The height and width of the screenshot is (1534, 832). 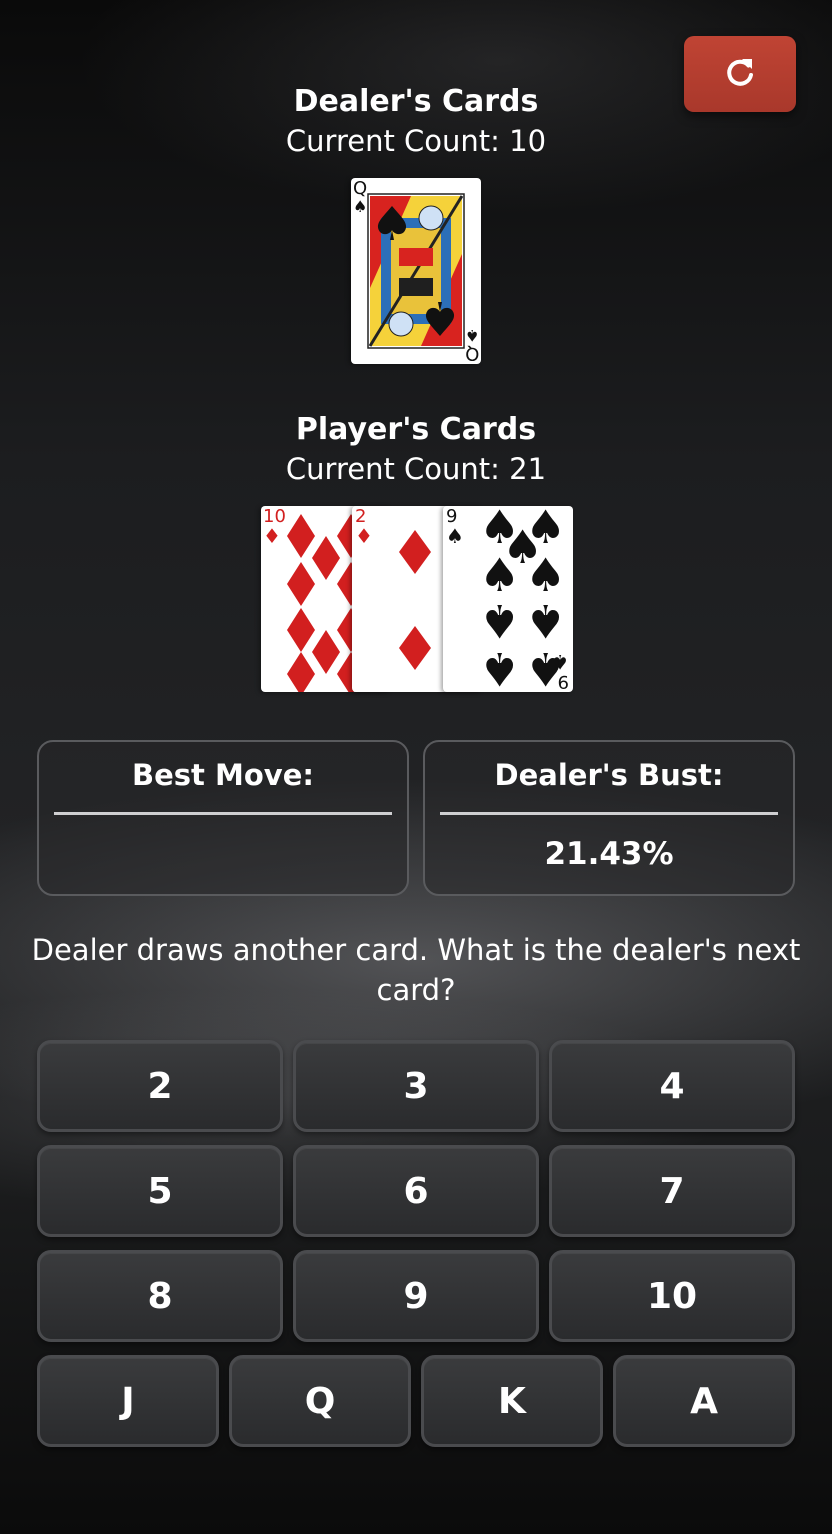 I want to click on card-key-7: 7, so click(x=672, y=1191).